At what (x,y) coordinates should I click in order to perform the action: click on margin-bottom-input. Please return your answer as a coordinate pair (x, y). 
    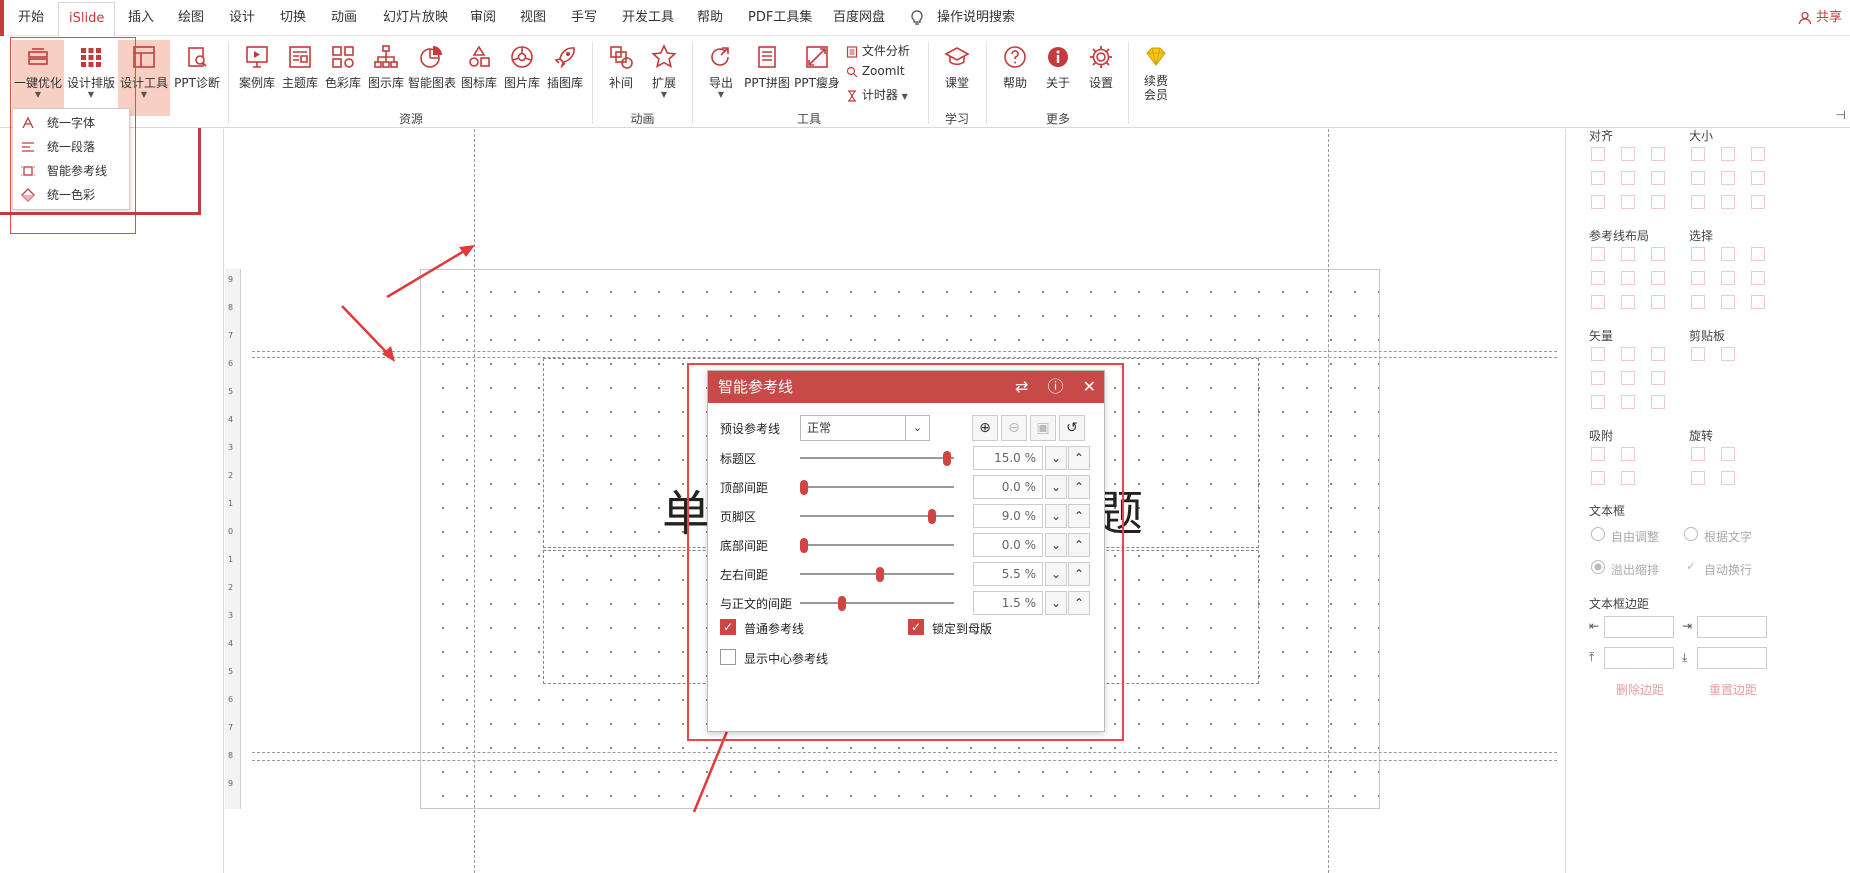
    Looking at the image, I should click on (1732, 658).